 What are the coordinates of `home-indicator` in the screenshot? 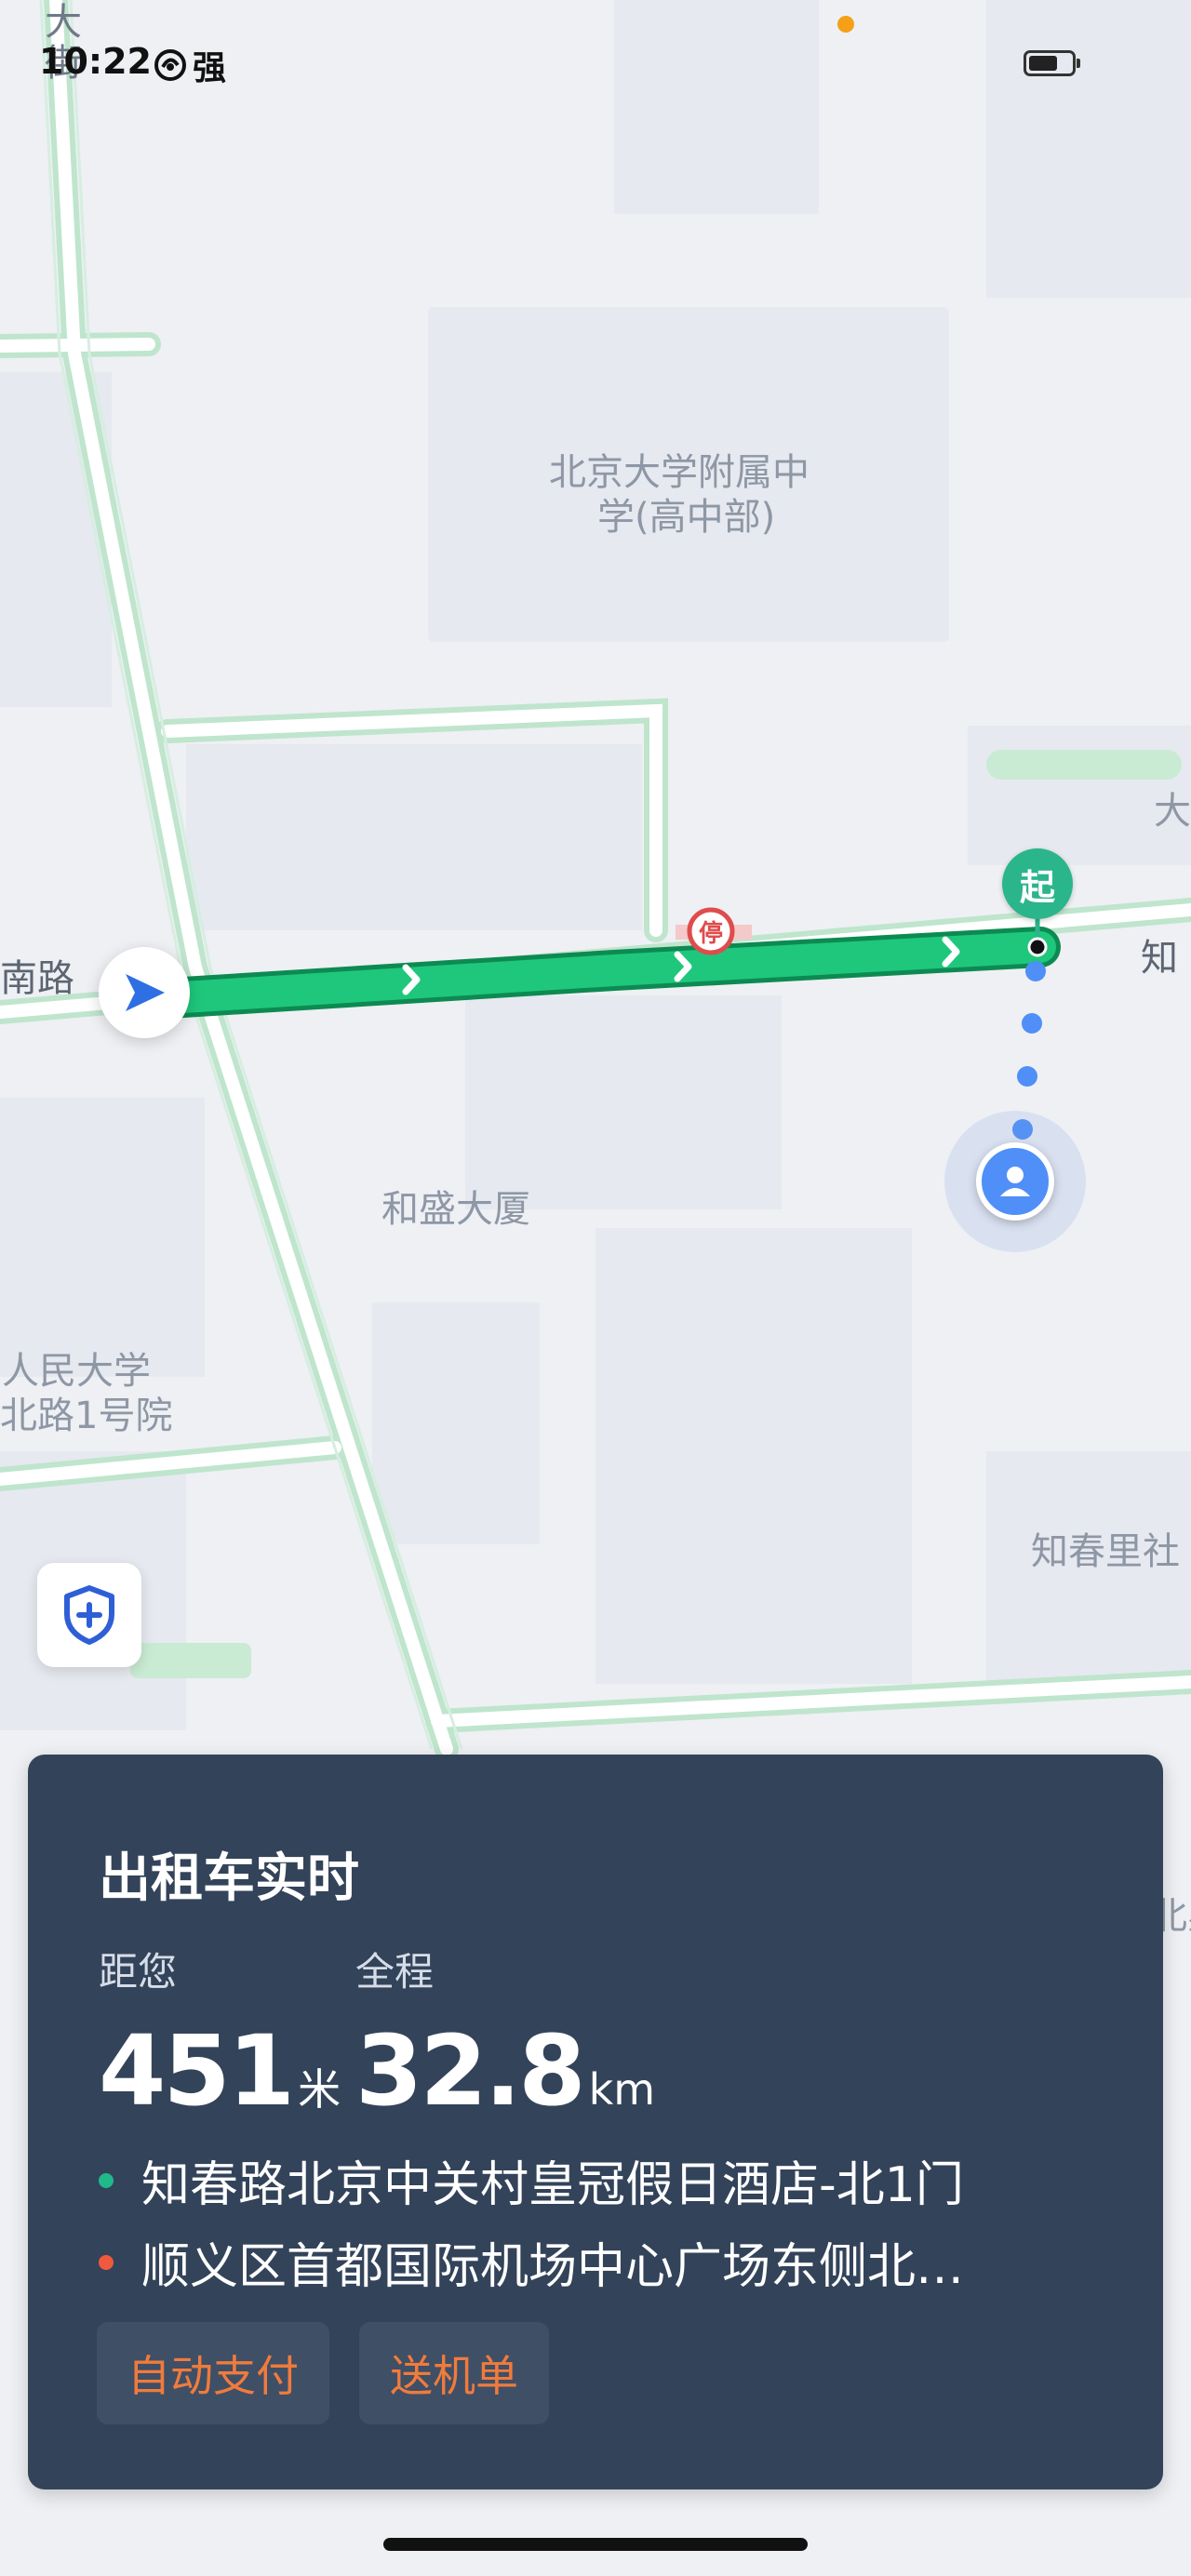 It's located at (595, 2544).